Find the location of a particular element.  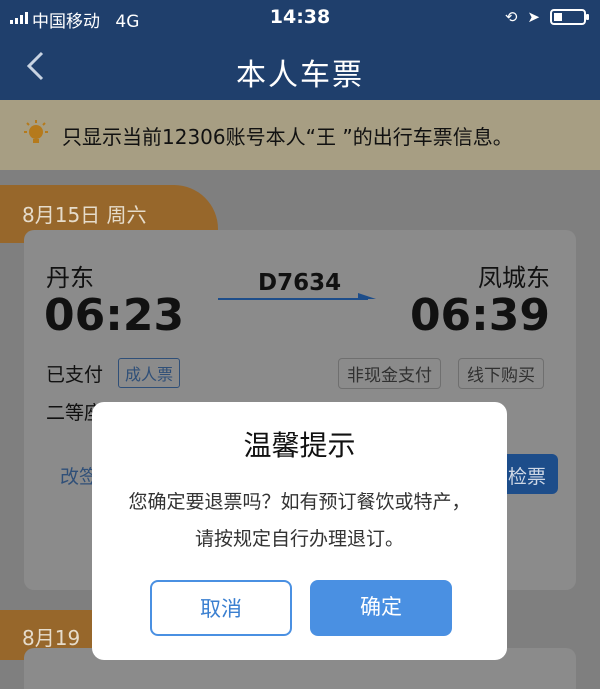

ticket-type-badge: 成人票 is located at coordinates (149, 373).